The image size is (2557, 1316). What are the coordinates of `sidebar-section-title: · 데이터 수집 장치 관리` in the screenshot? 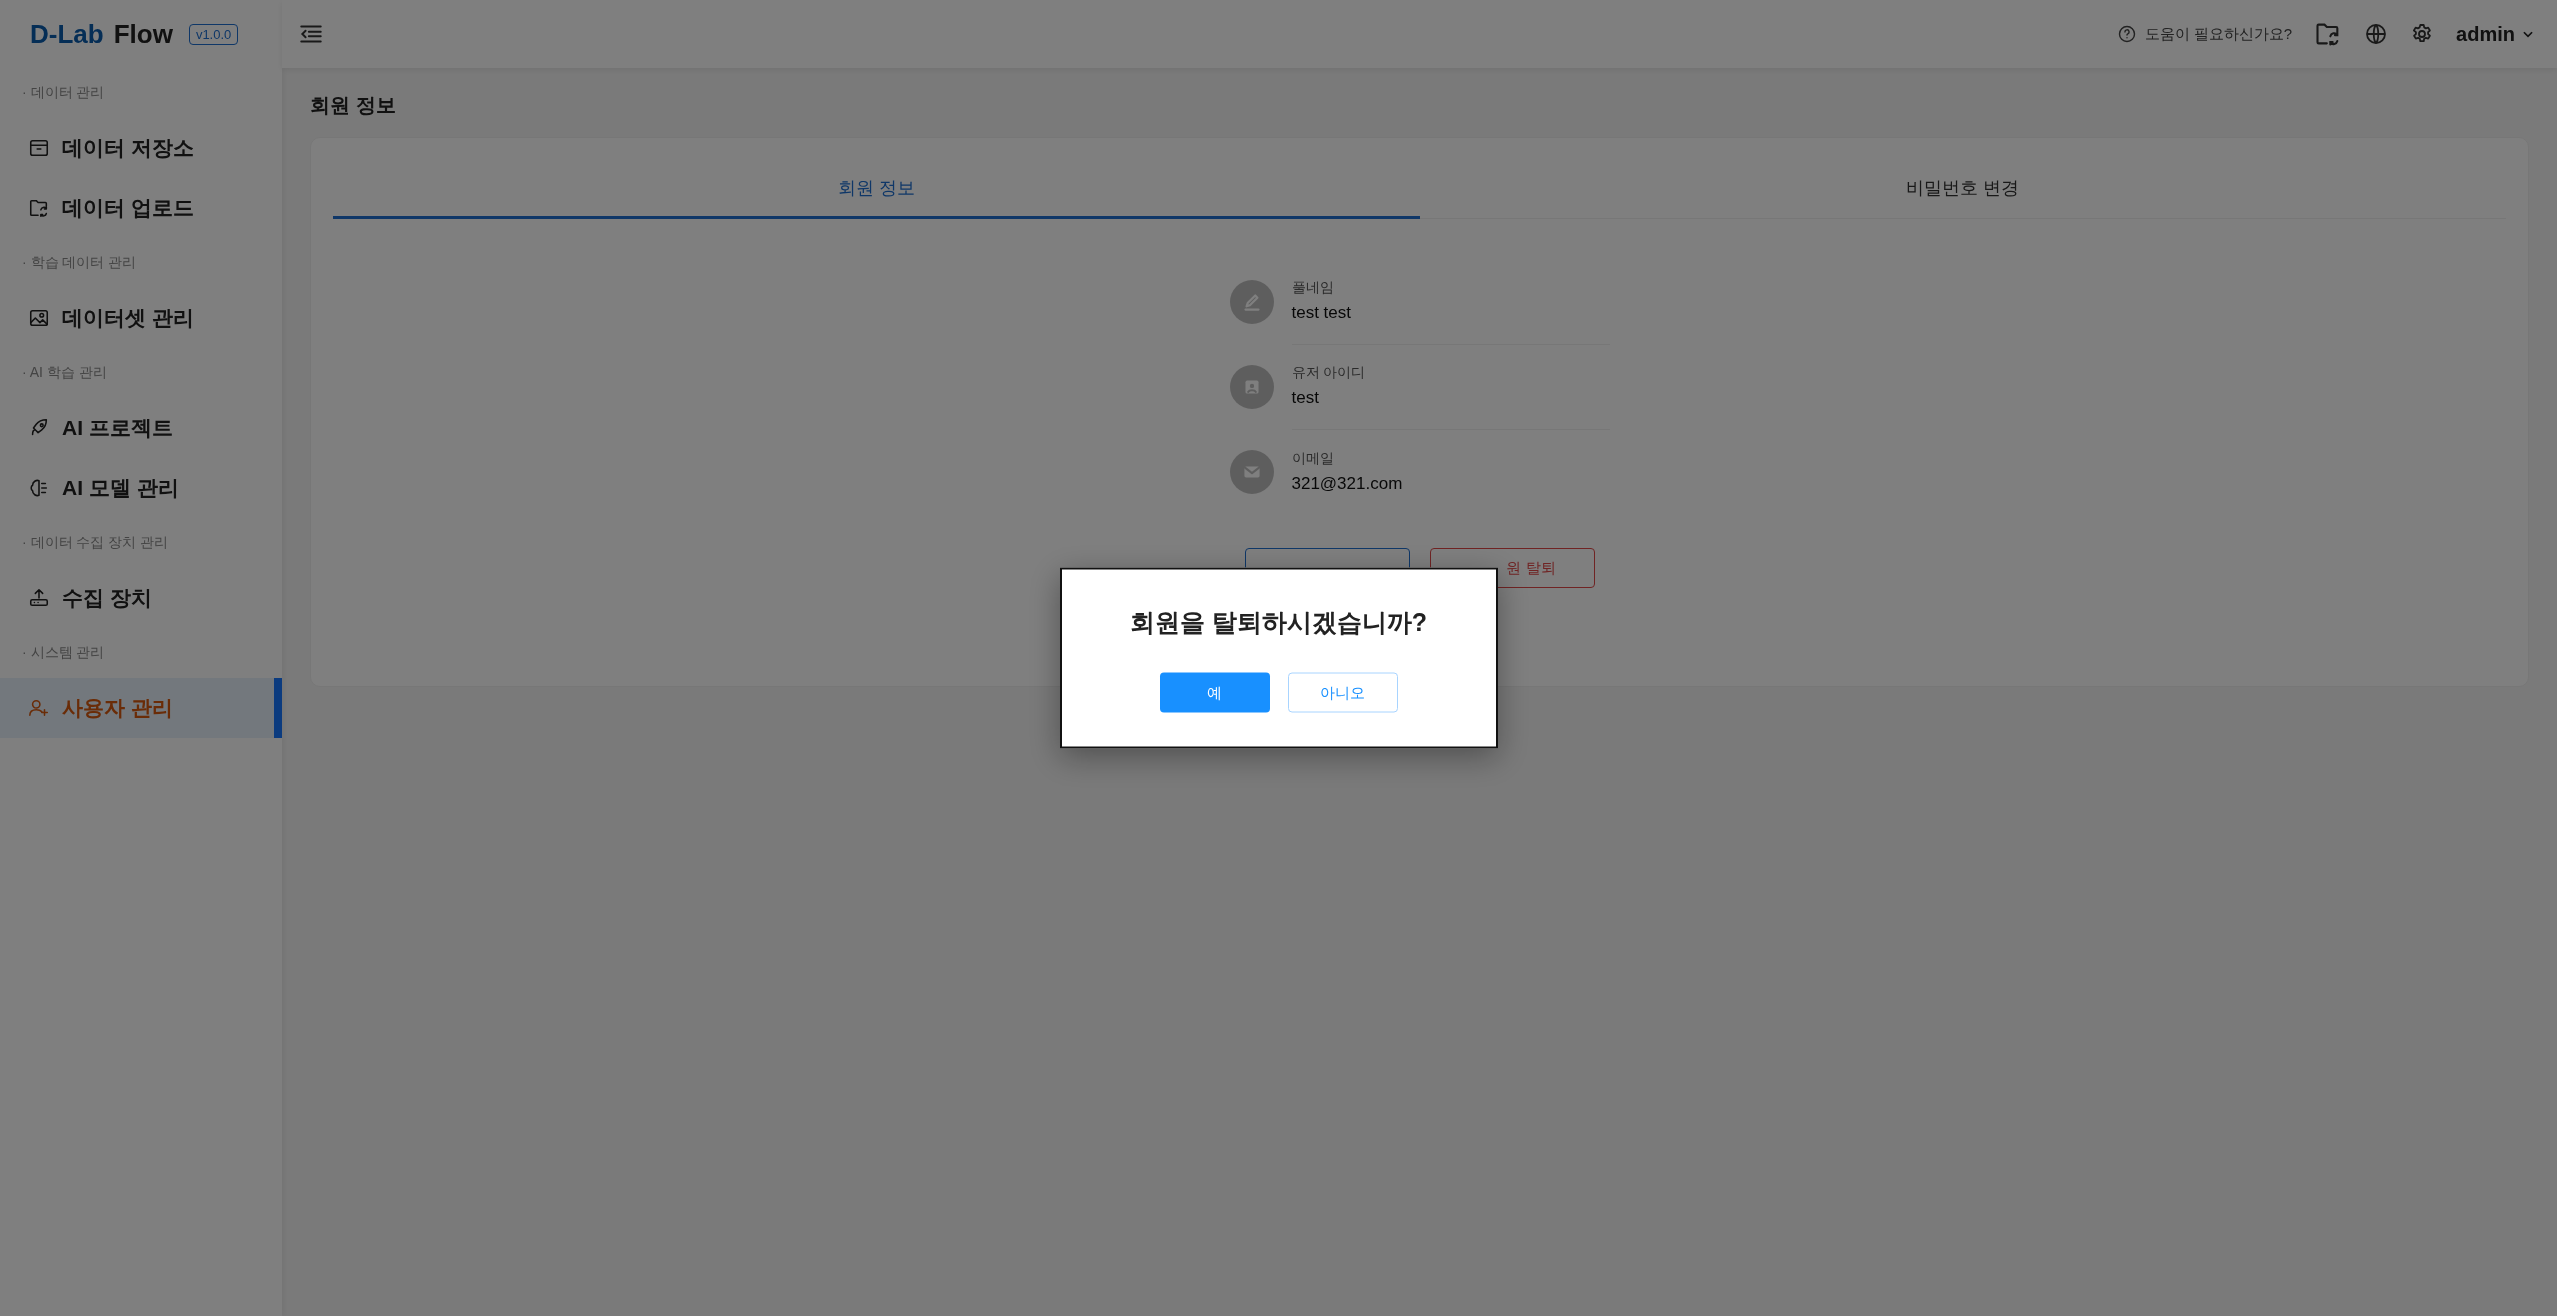 It's located at (95, 542).